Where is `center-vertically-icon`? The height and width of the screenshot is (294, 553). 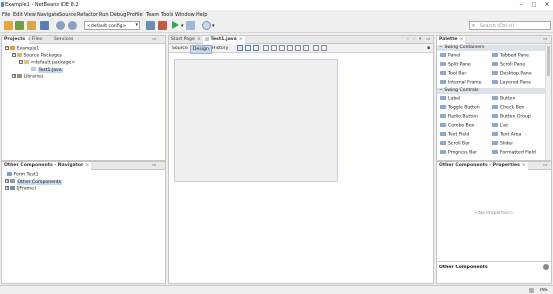
center-vertically-icon is located at coordinates (306, 48).